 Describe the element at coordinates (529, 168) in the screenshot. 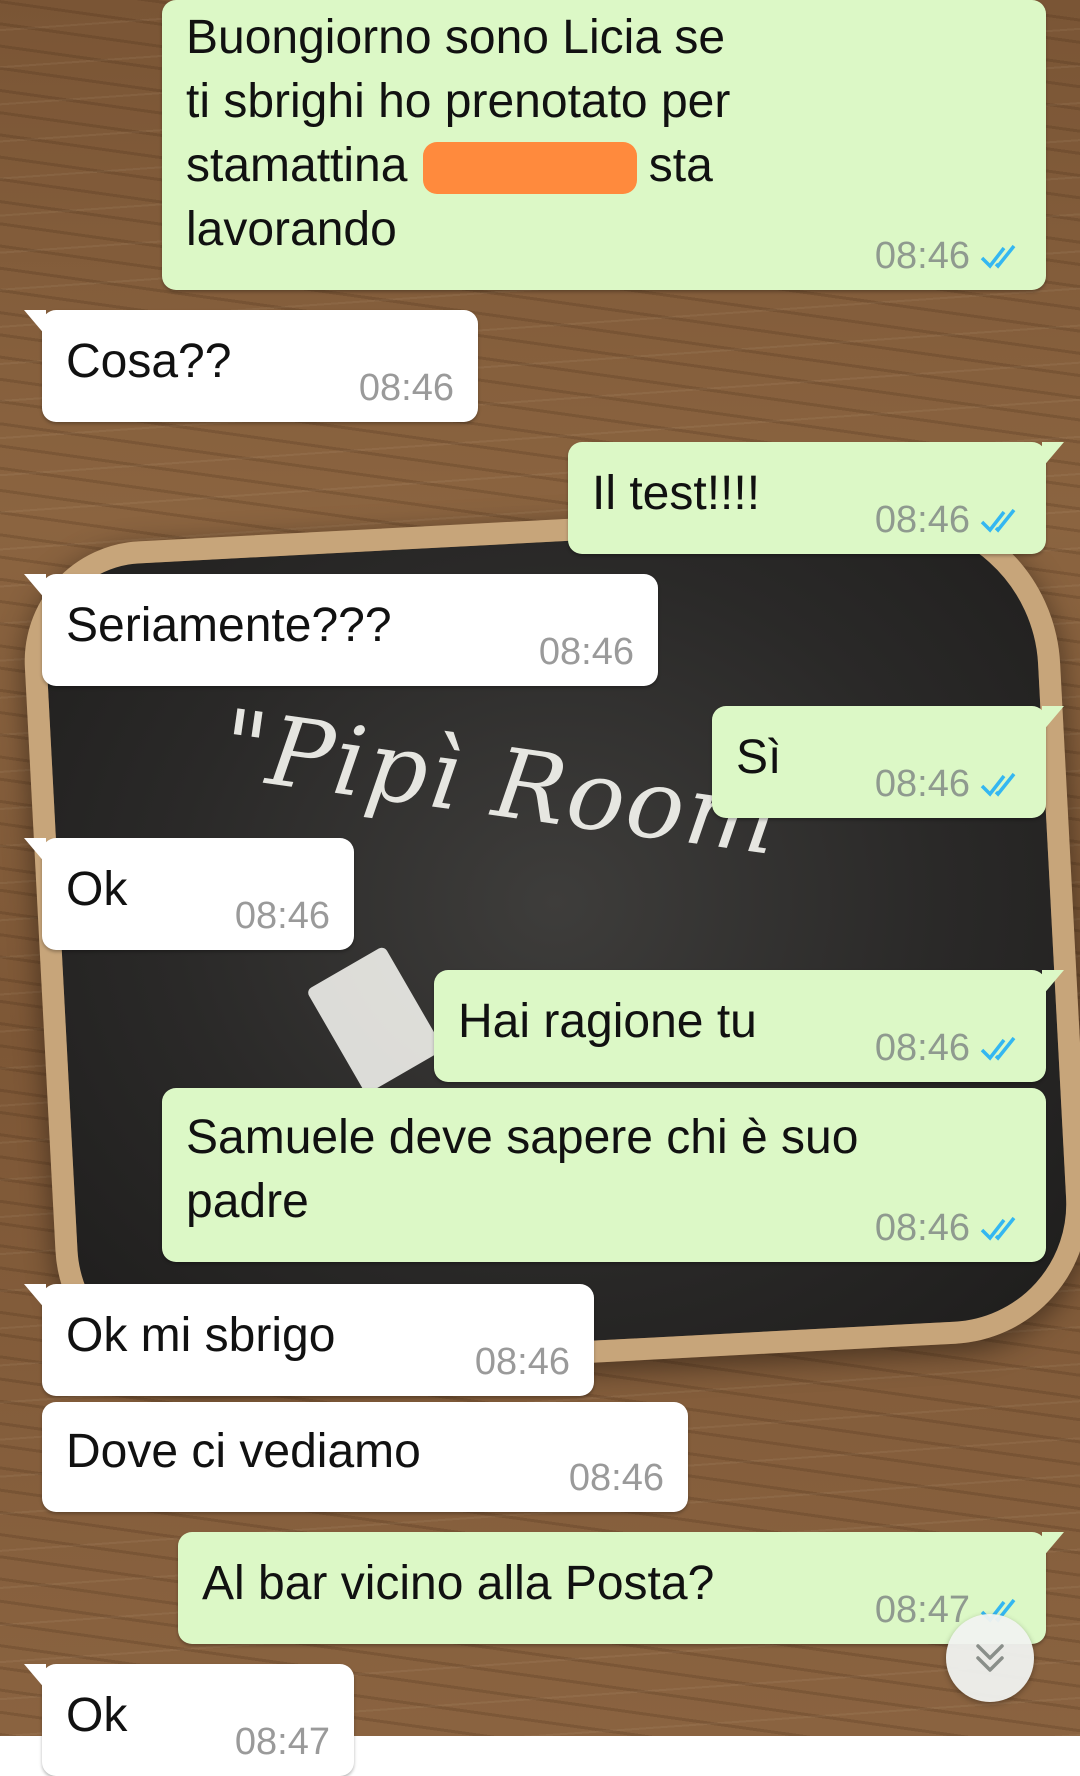

I see `redacted-text` at that location.